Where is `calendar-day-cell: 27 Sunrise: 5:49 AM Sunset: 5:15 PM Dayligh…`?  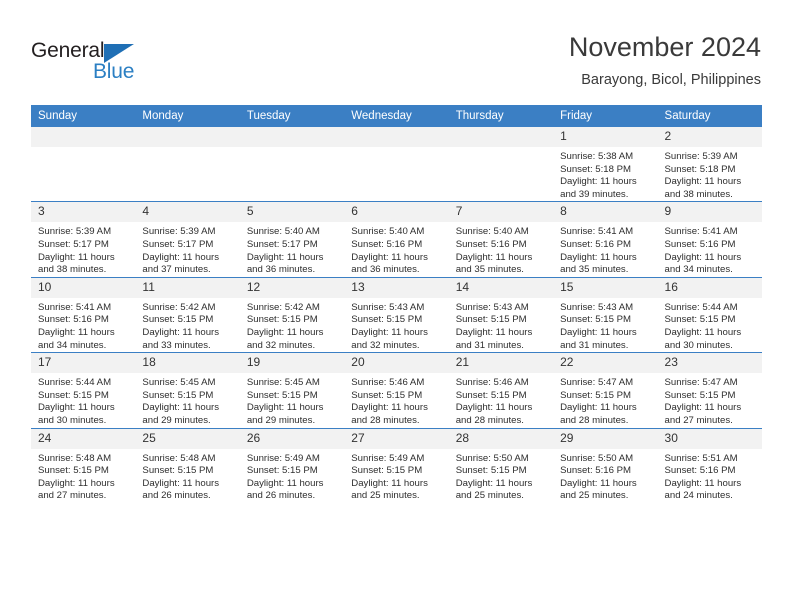
calendar-day-cell: 27 Sunrise: 5:49 AM Sunset: 5:15 PM Dayligh… is located at coordinates (396, 465).